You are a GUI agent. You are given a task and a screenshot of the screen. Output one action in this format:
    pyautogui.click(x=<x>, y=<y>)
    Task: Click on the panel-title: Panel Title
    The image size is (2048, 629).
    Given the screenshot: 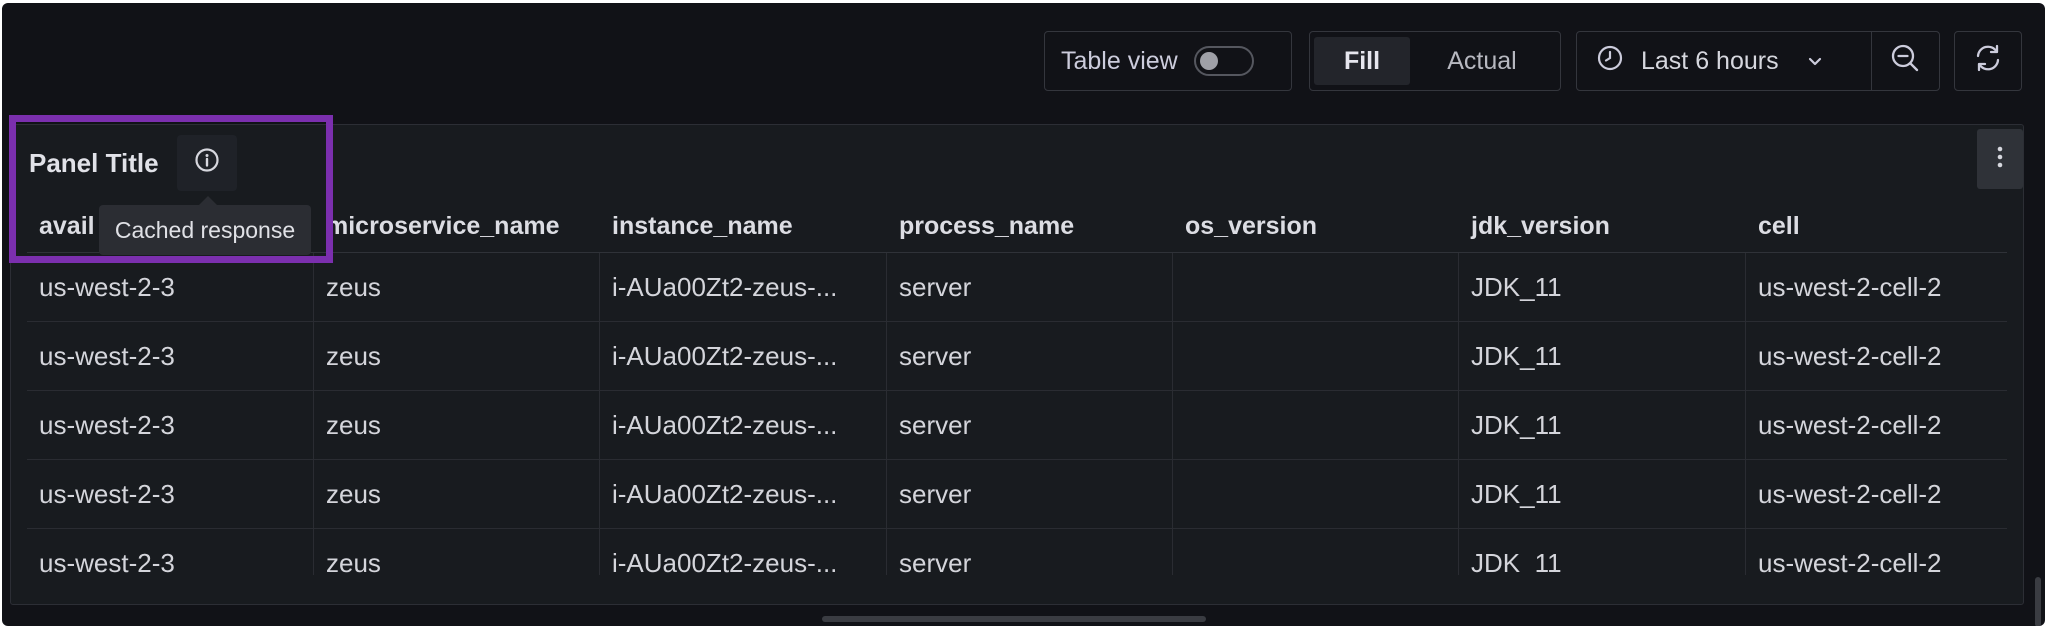 What is the action you would take?
    pyautogui.click(x=94, y=162)
    